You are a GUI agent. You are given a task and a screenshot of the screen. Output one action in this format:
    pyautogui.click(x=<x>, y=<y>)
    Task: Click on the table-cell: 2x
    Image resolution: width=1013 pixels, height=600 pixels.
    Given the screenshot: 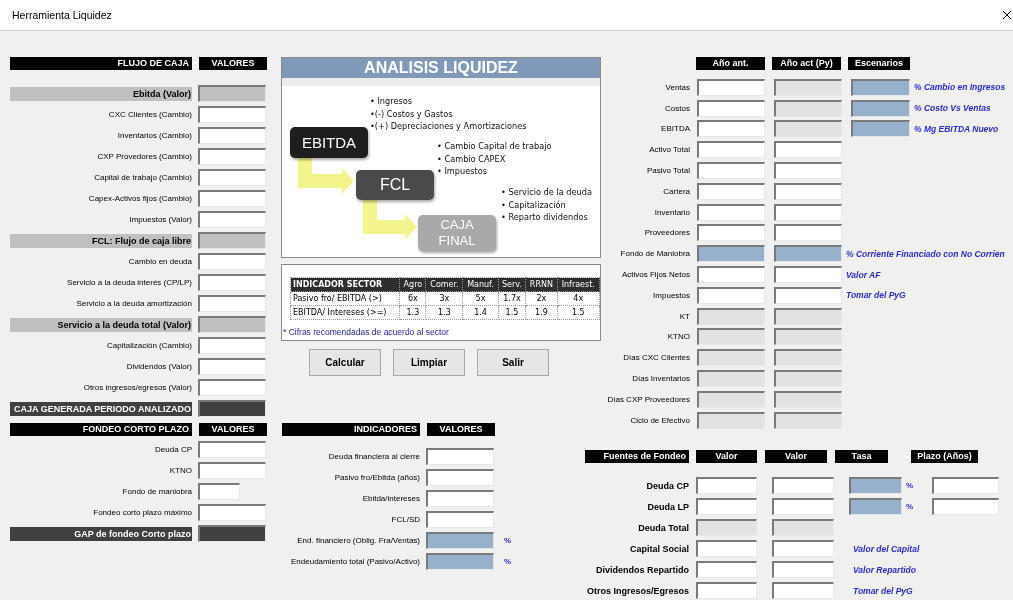 What is the action you would take?
    pyautogui.click(x=541, y=298)
    